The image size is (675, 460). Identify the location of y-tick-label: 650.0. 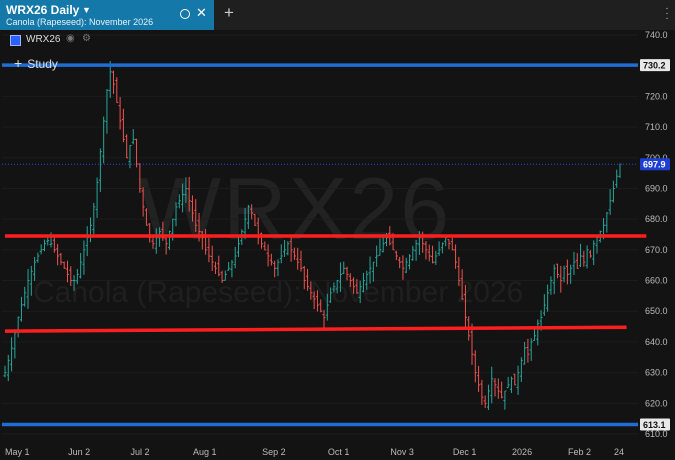
(656, 311).